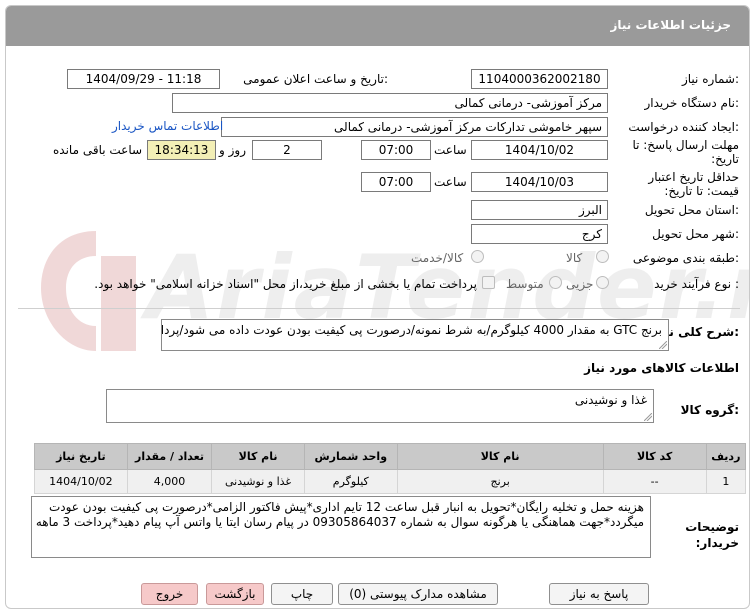 This screenshot has height=614, width=755. Describe the element at coordinates (712, 535) in the screenshot. I see `buyer-notes-label: توضیحات خریدار:` at that location.